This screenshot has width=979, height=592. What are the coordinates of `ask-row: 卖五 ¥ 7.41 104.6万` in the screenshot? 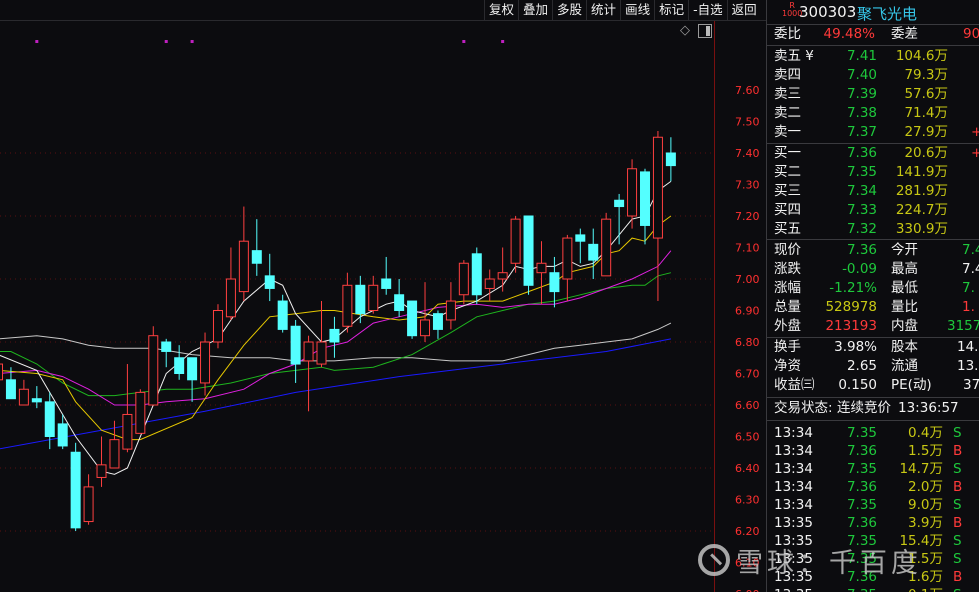 It's located at (873, 56).